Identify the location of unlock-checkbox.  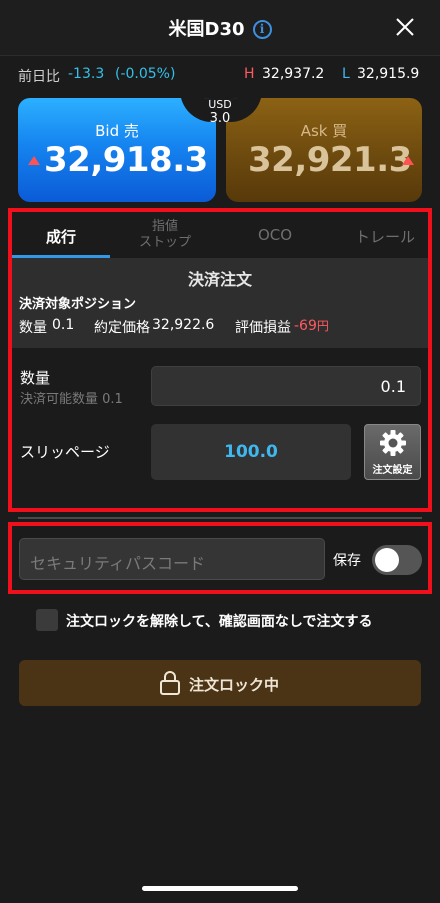
(47, 620).